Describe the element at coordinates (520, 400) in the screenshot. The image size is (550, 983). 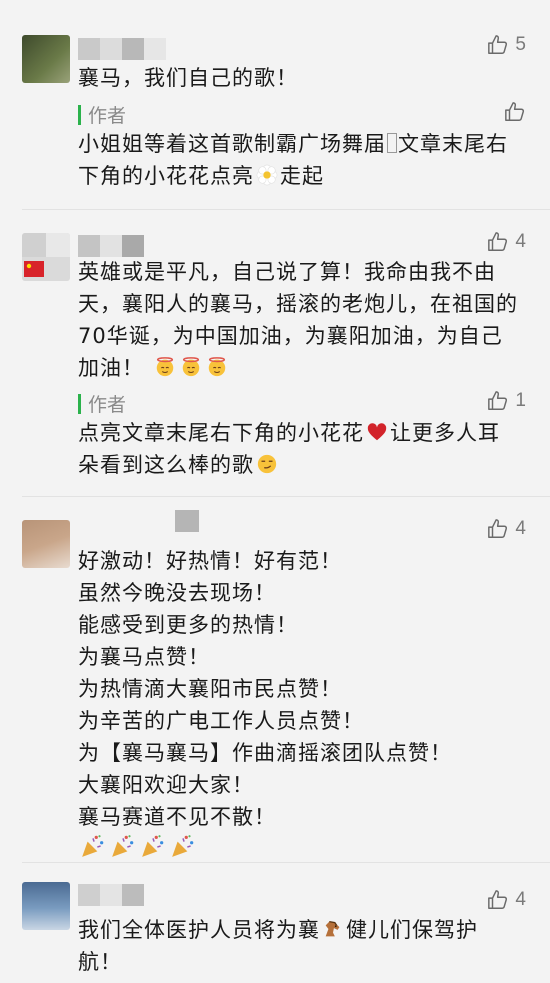
I see `like-count: 1` at that location.